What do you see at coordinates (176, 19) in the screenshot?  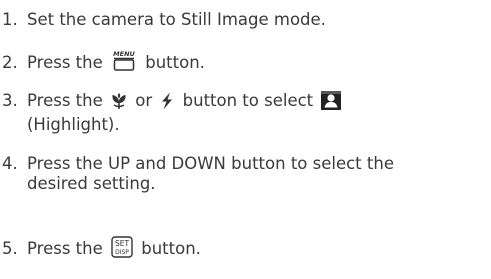 I see `step-text: Set the camera to Still Image mode.` at bounding box center [176, 19].